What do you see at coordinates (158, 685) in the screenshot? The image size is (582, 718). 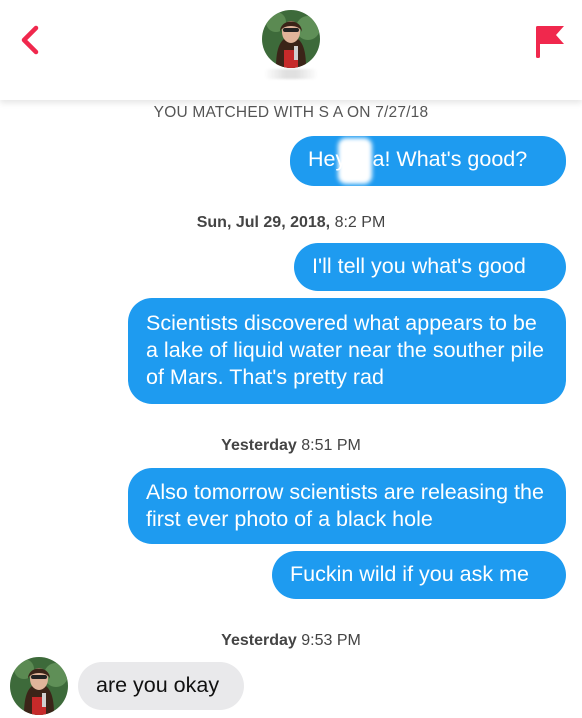 I see `message-text: are you okay` at bounding box center [158, 685].